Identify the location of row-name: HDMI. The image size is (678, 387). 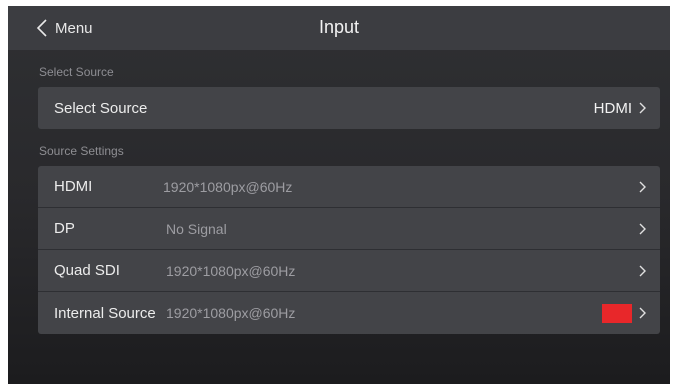
(73, 186).